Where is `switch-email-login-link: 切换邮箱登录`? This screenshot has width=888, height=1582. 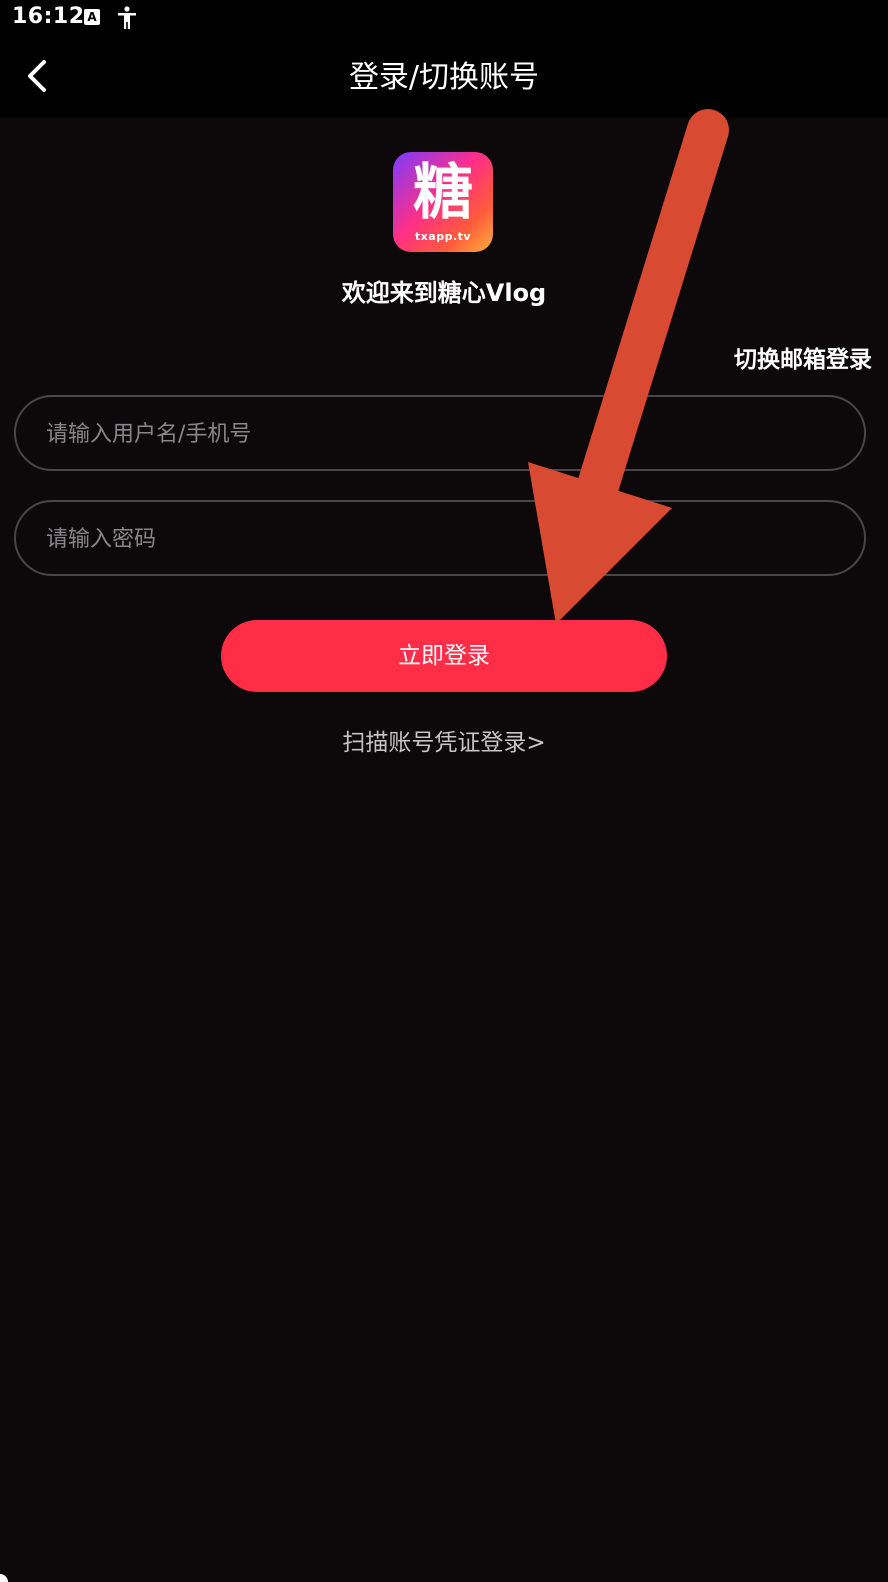 switch-email-login-link: 切换邮箱登录 is located at coordinates (803, 360).